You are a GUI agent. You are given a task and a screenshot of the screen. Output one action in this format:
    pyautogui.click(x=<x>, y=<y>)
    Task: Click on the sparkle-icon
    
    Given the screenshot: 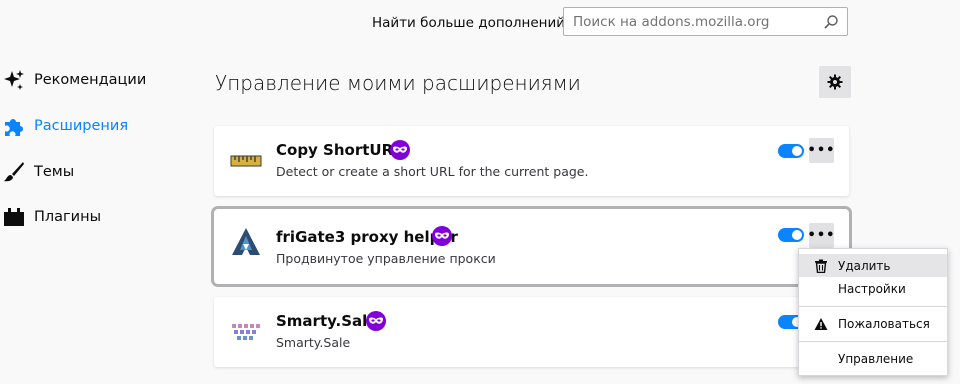 What is the action you would take?
    pyautogui.click(x=14, y=80)
    